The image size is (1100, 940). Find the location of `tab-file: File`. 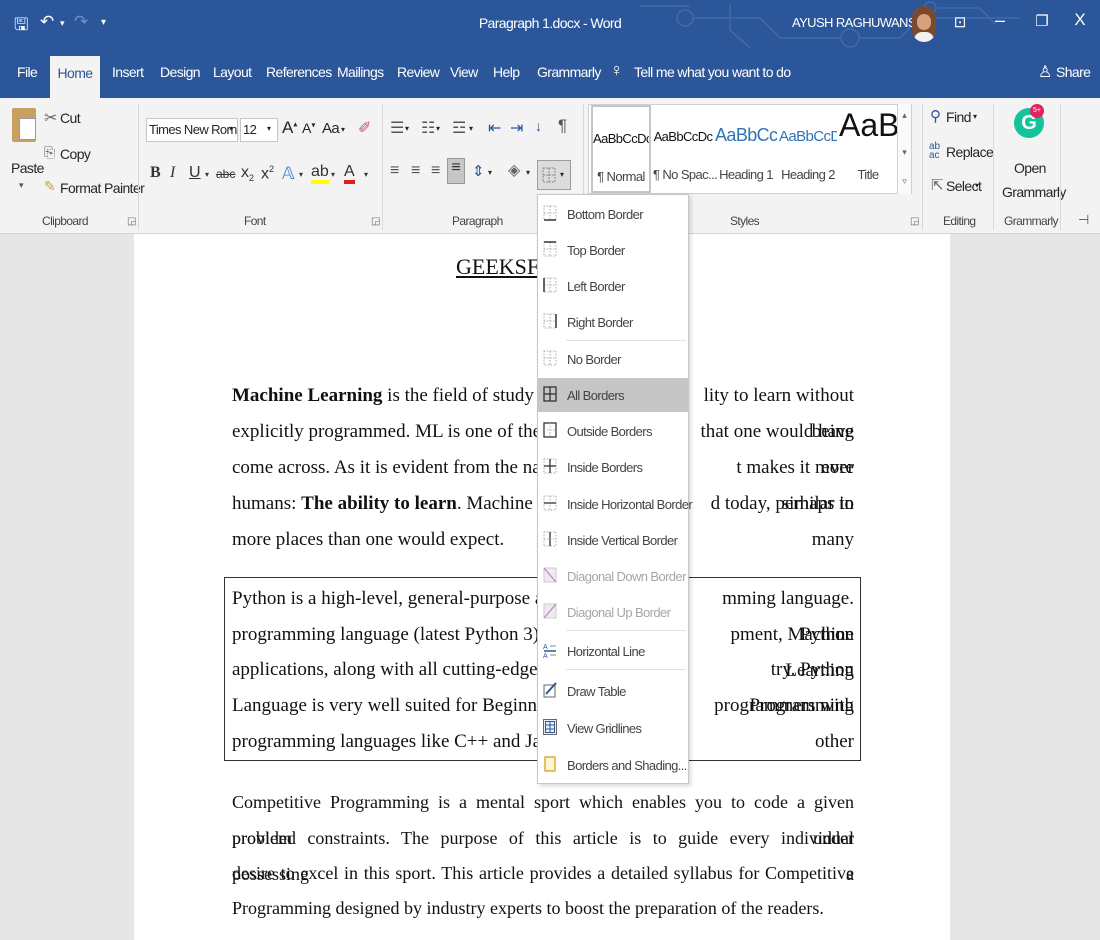

tab-file: File is located at coordinates (27, 72).